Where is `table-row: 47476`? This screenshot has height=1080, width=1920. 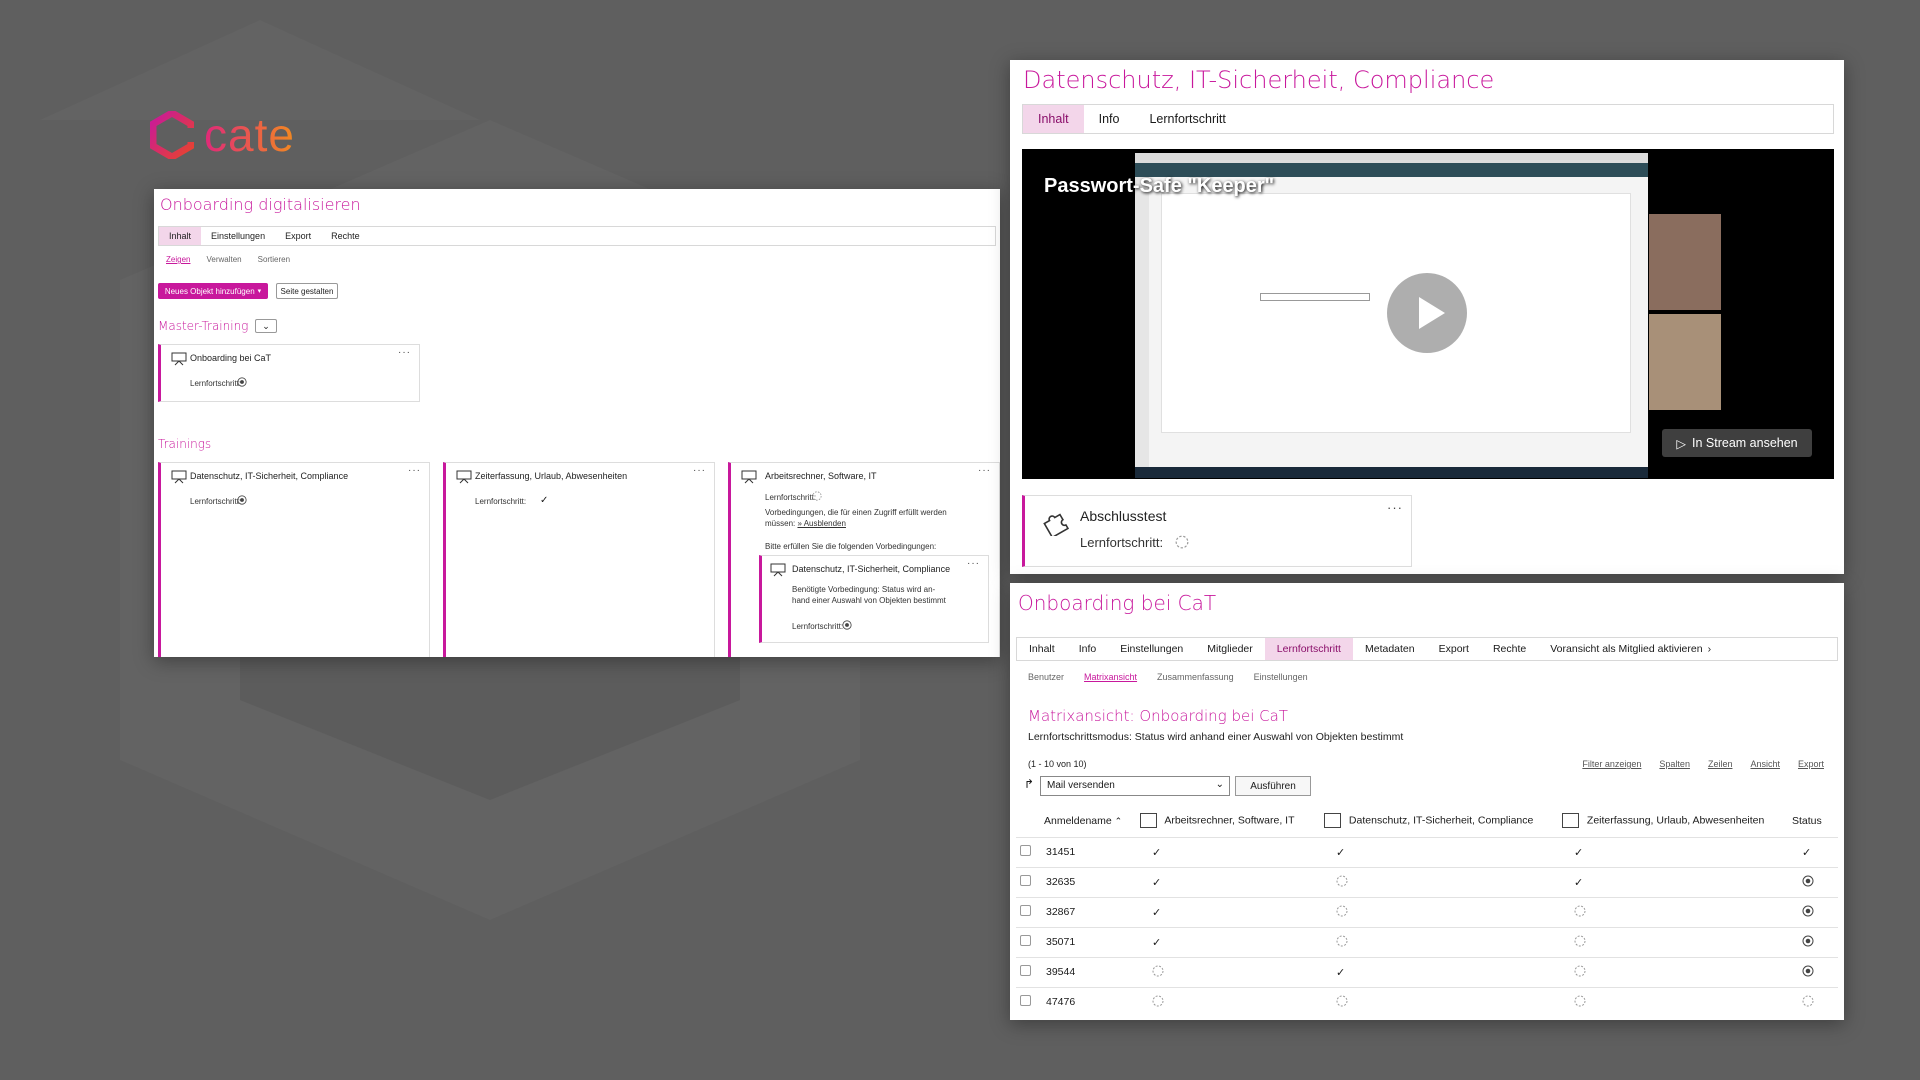
table-row: 47476 is located at coordinates (1427, 1001).